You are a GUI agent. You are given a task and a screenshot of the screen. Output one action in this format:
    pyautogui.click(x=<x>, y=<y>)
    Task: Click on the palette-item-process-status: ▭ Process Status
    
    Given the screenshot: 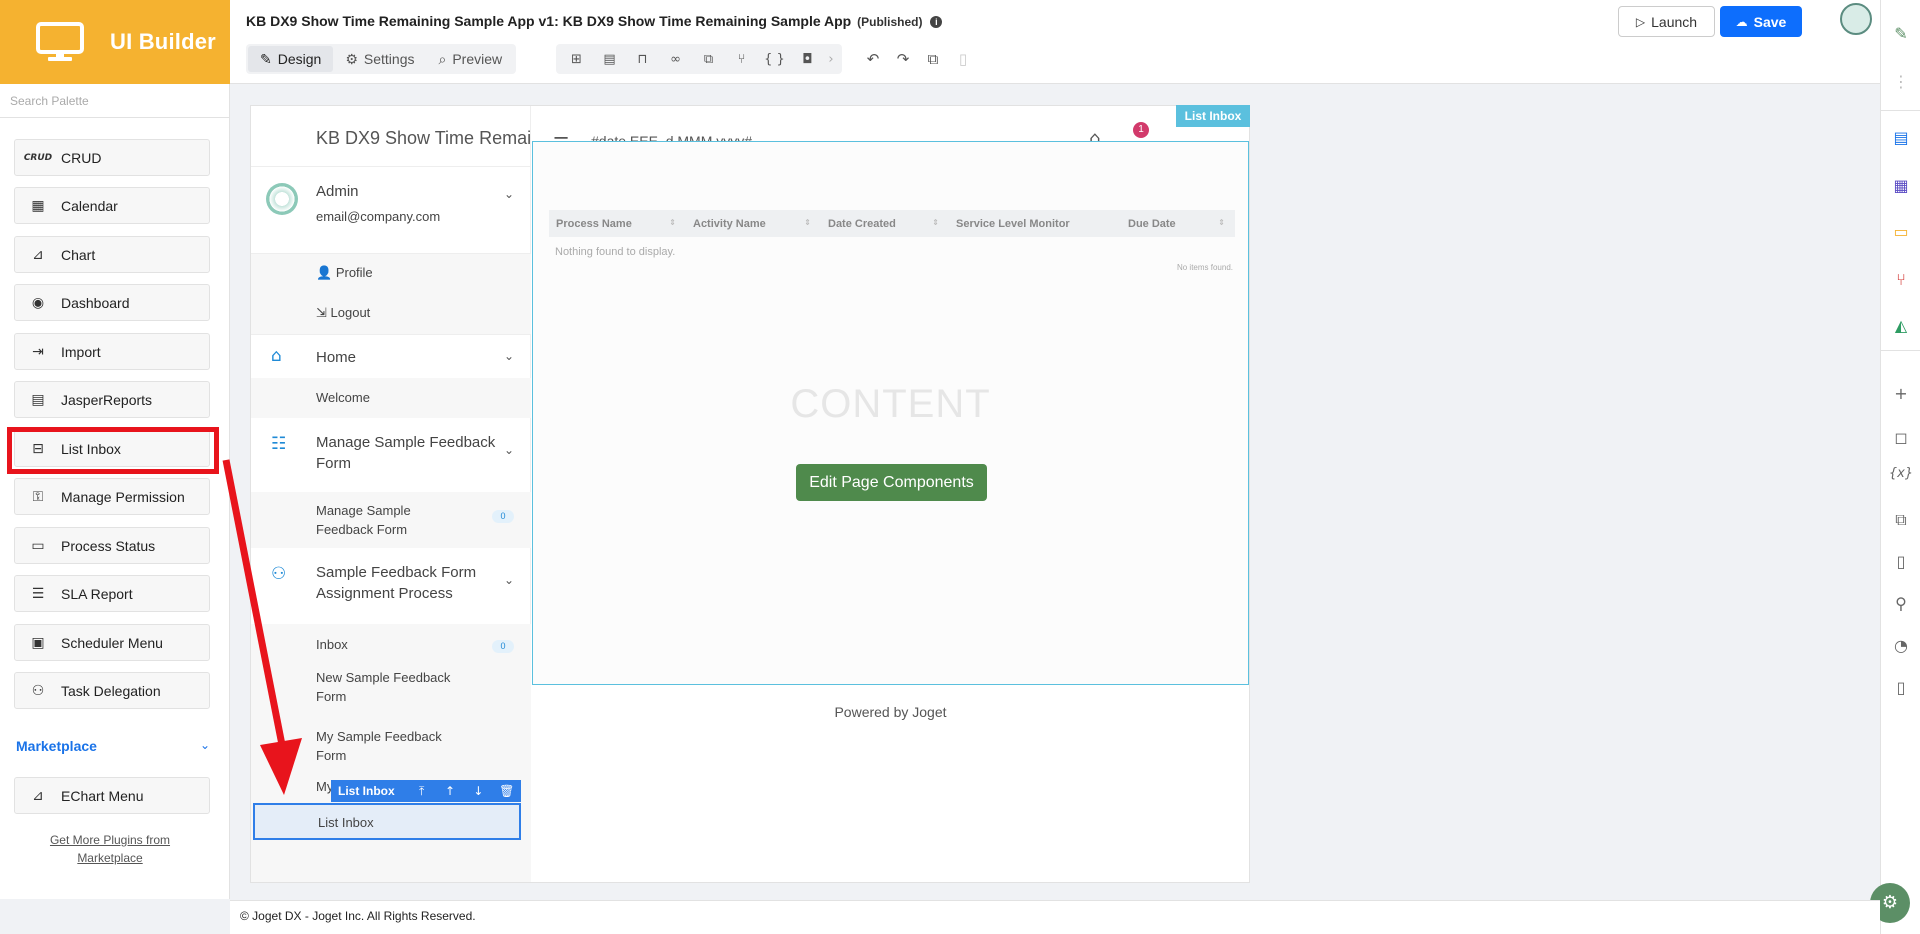 What is the action you would take?
    pyautogui.click(x=112, y=545)
    